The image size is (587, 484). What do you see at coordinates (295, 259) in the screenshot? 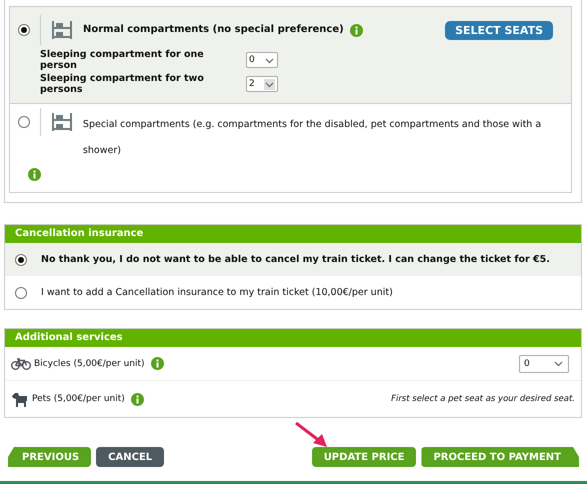
I see `option-label: No thank you, I do not want to be able to cancel my train ticket. I can change the ticket for €5.` at bounding box center [295, 259].